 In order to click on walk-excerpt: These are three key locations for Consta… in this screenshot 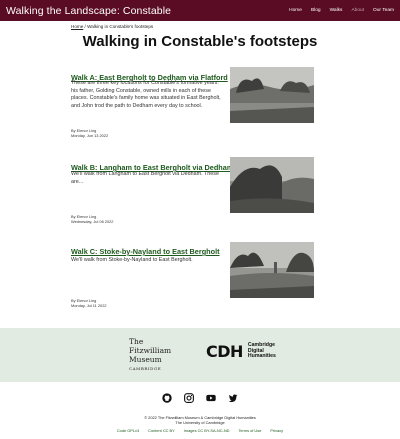, I will do `click(146, 94)`.